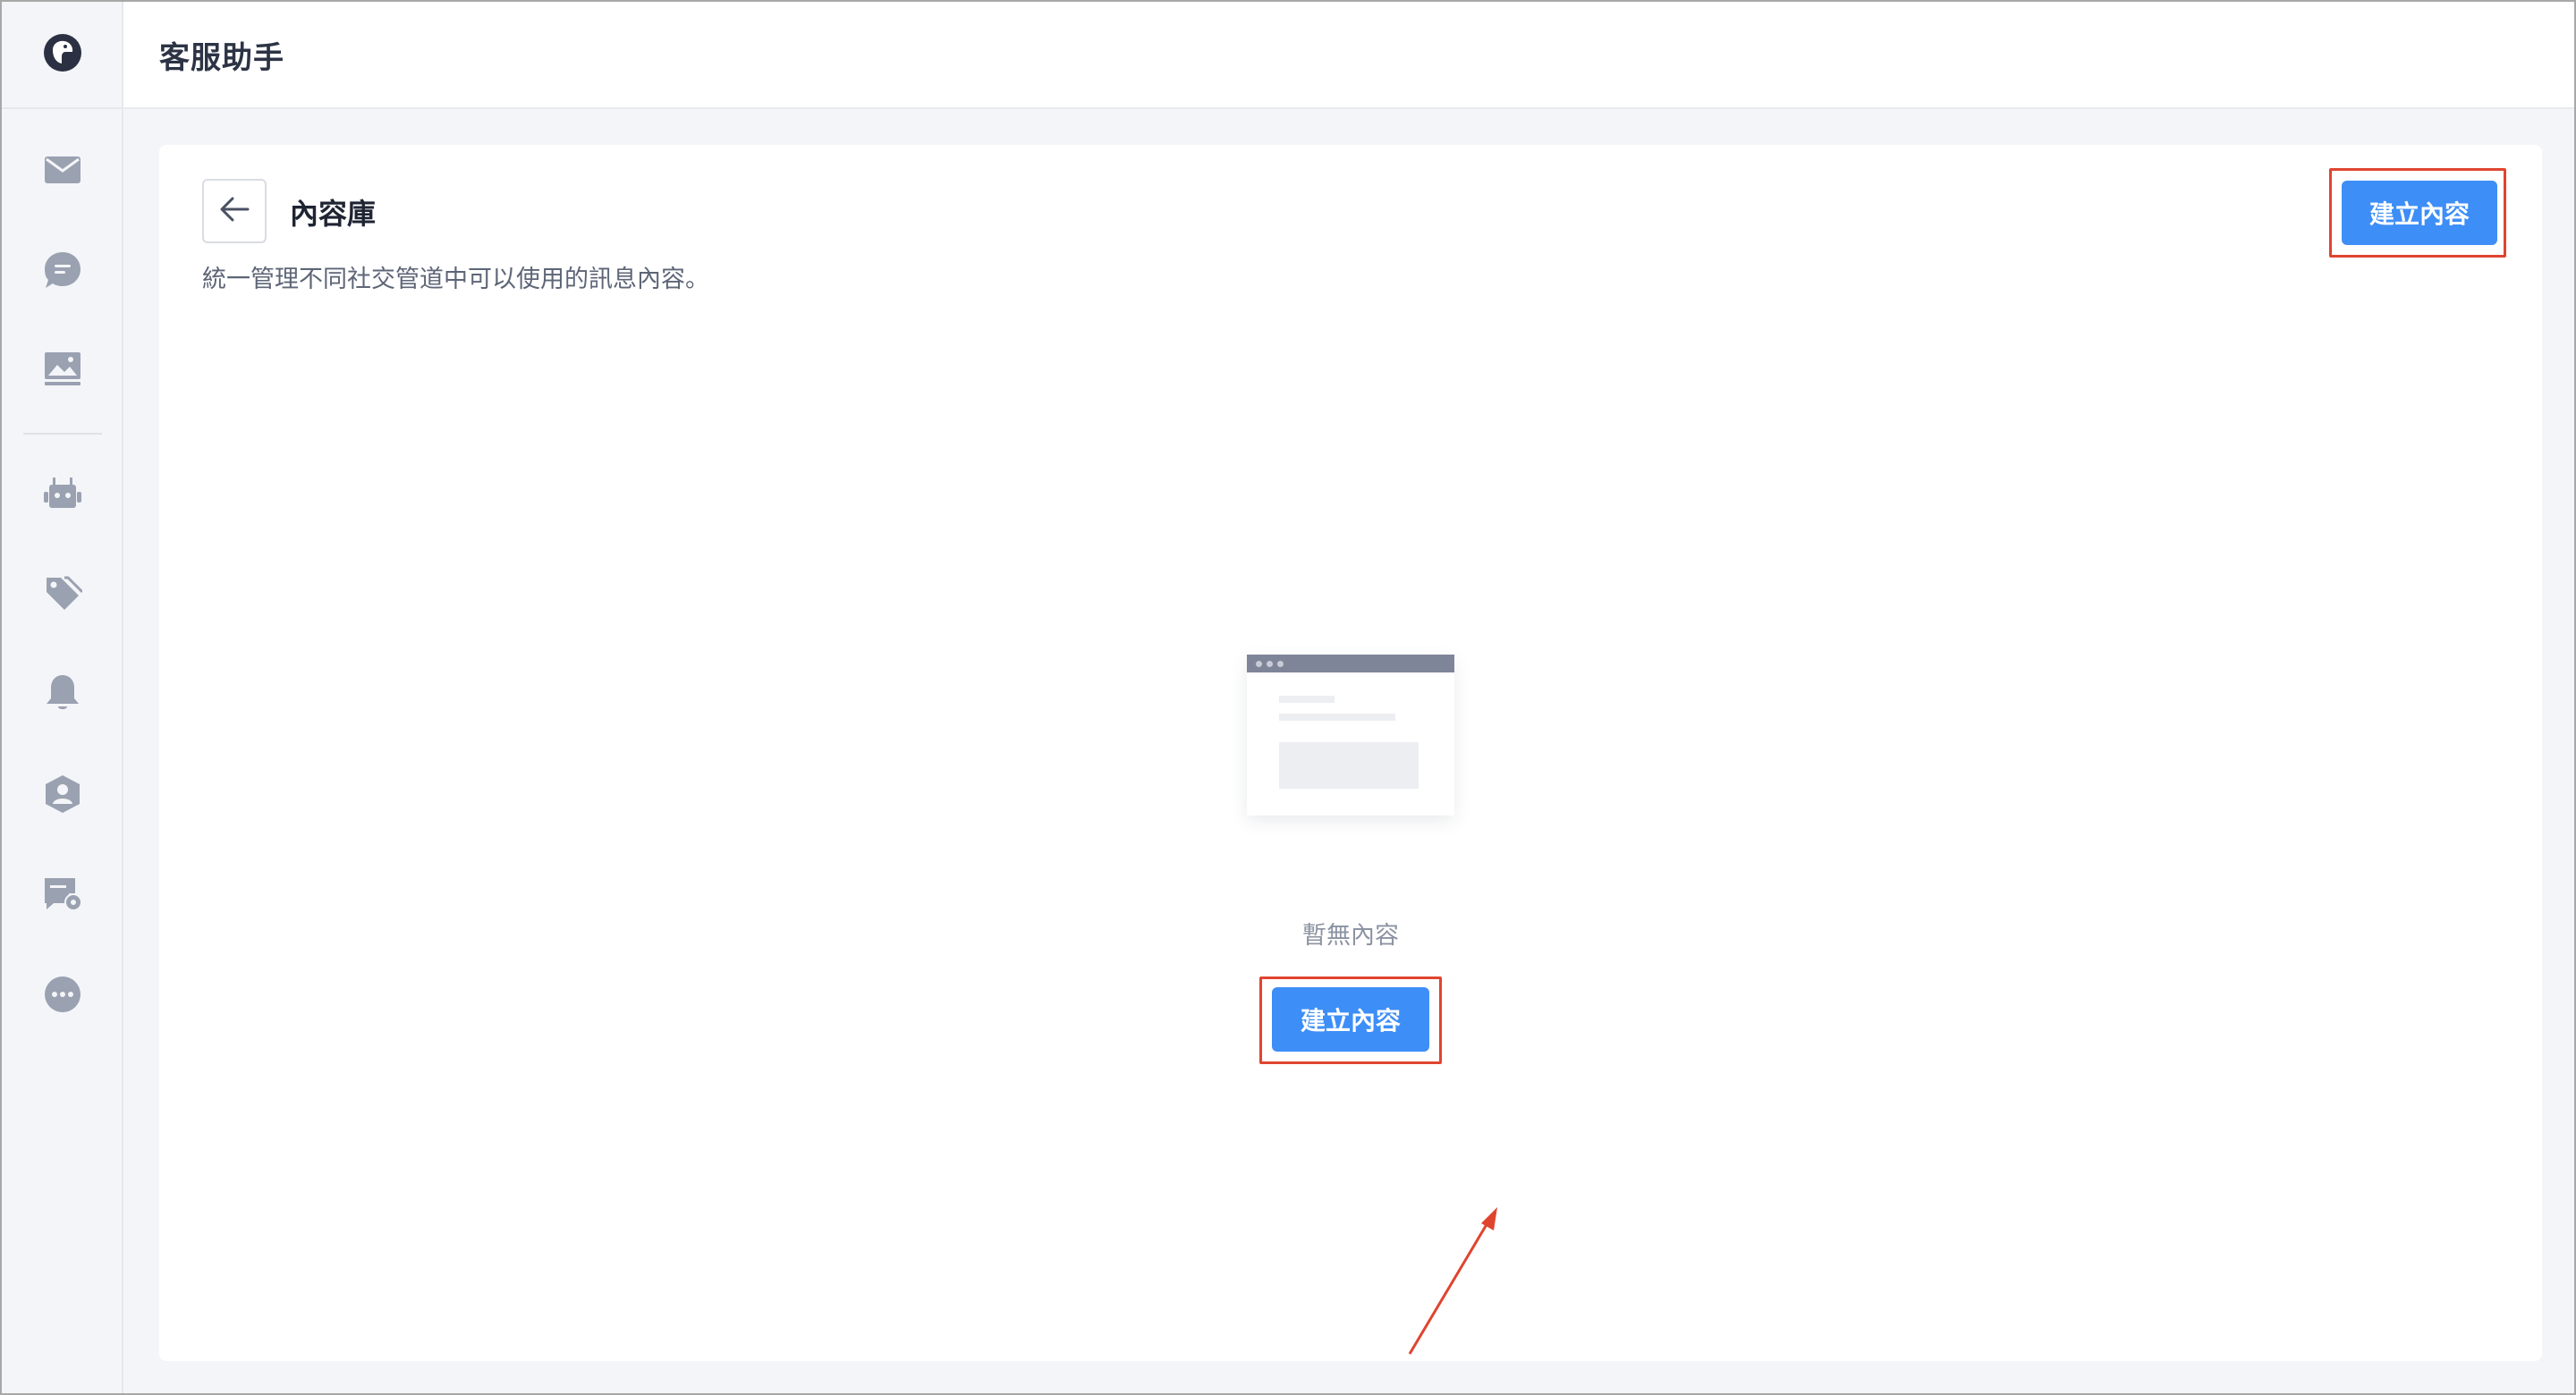  Describe the element at coordinates (1349, 765) in the screenshot. I see `illustration-block` at that location.